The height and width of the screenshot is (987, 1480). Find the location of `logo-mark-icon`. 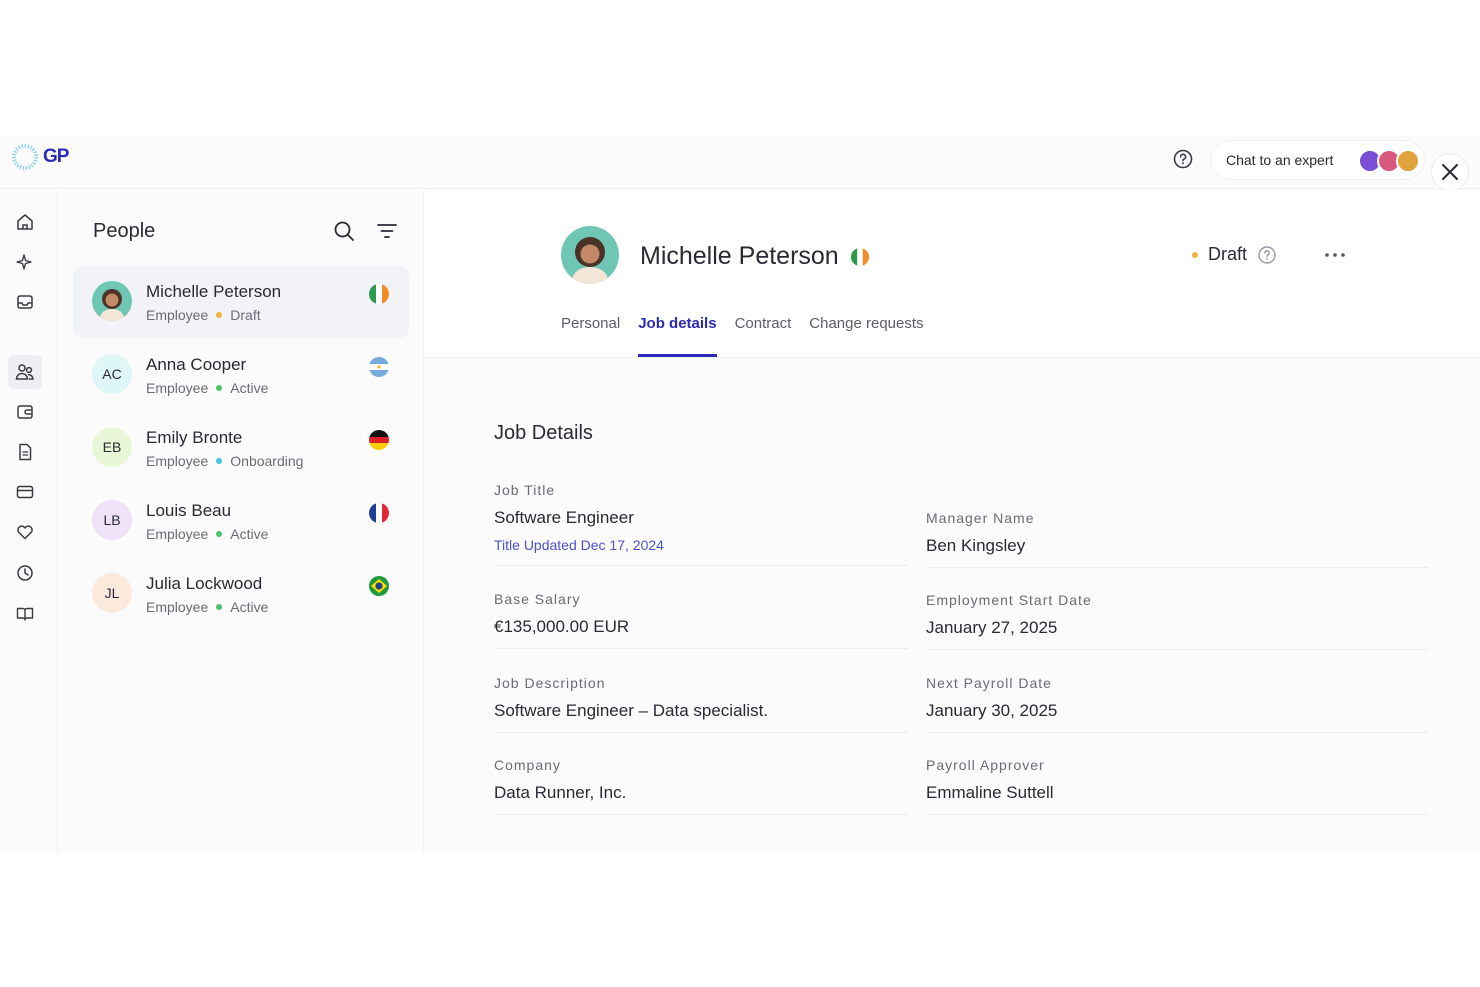

logo-mark-icon is located at coordinates (25, 157).